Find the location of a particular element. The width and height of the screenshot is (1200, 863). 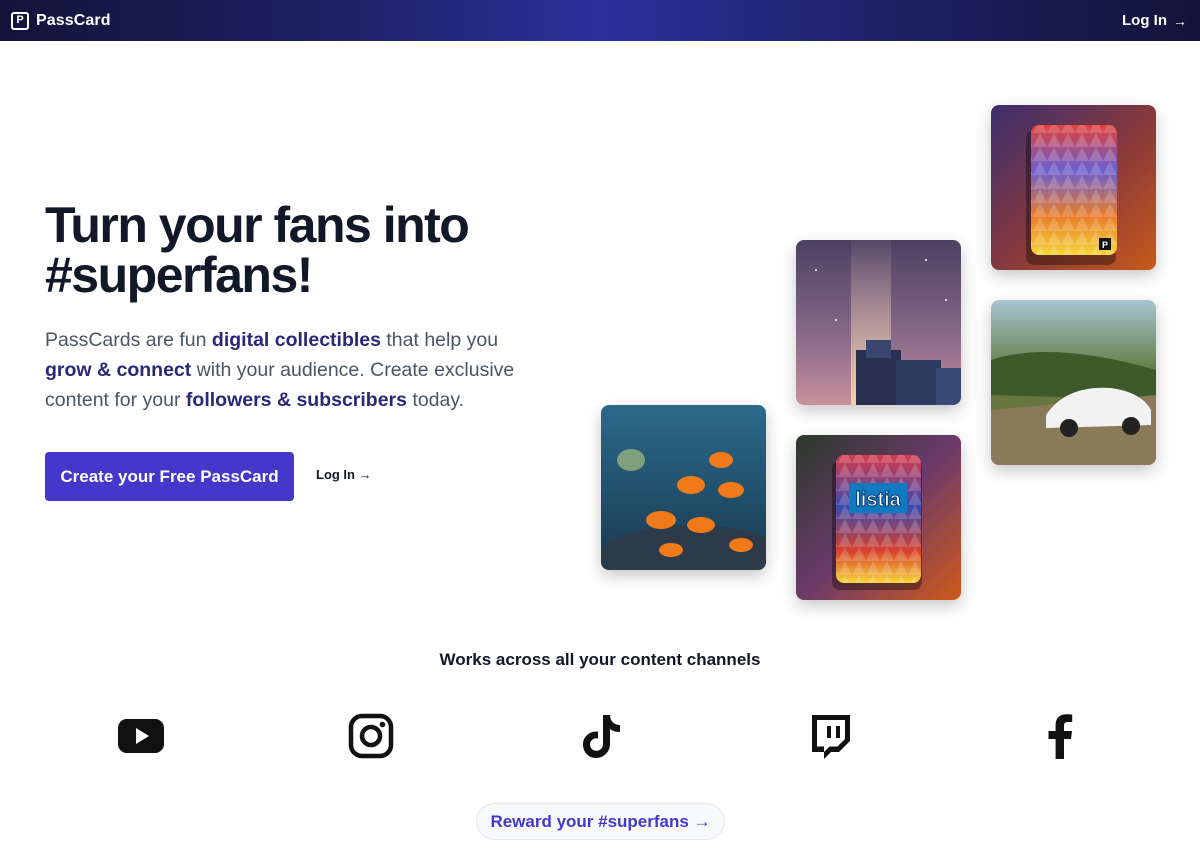

tiktok-icon is located at coordinates (601, 736).